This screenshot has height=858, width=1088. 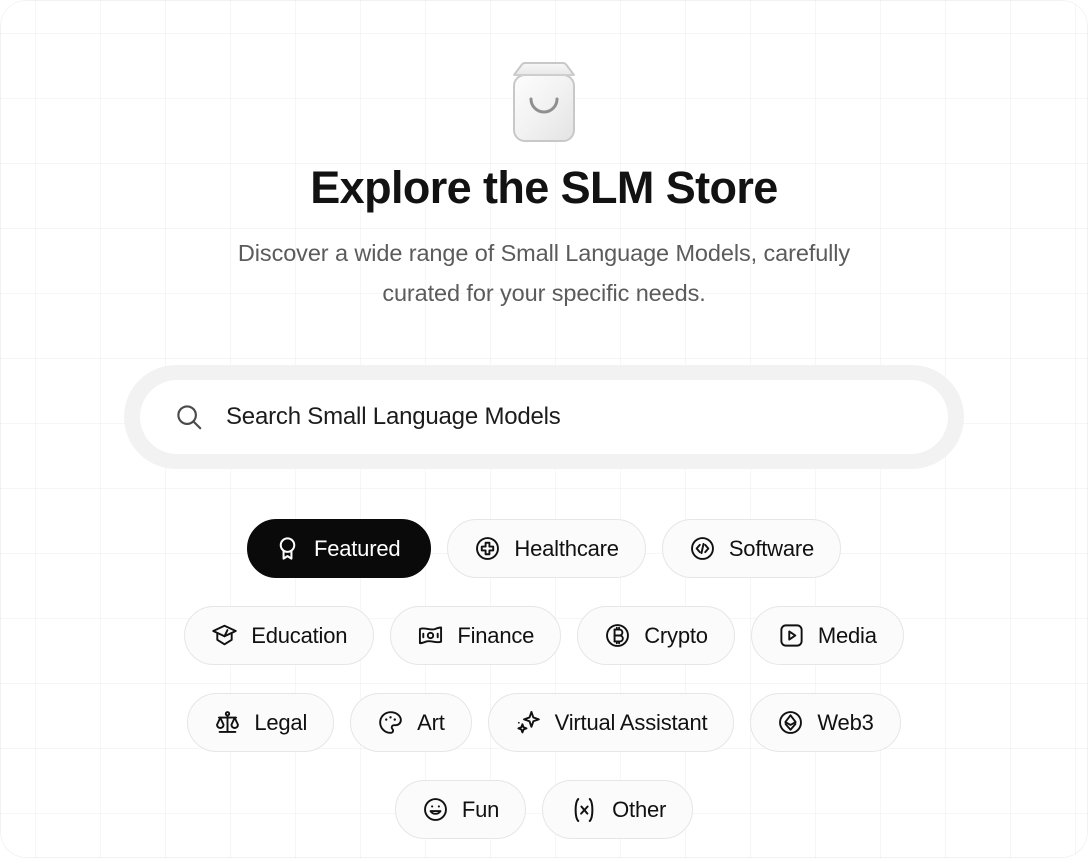 I want to click on category-chip-web3: Web3, so click(x=825, y=723).